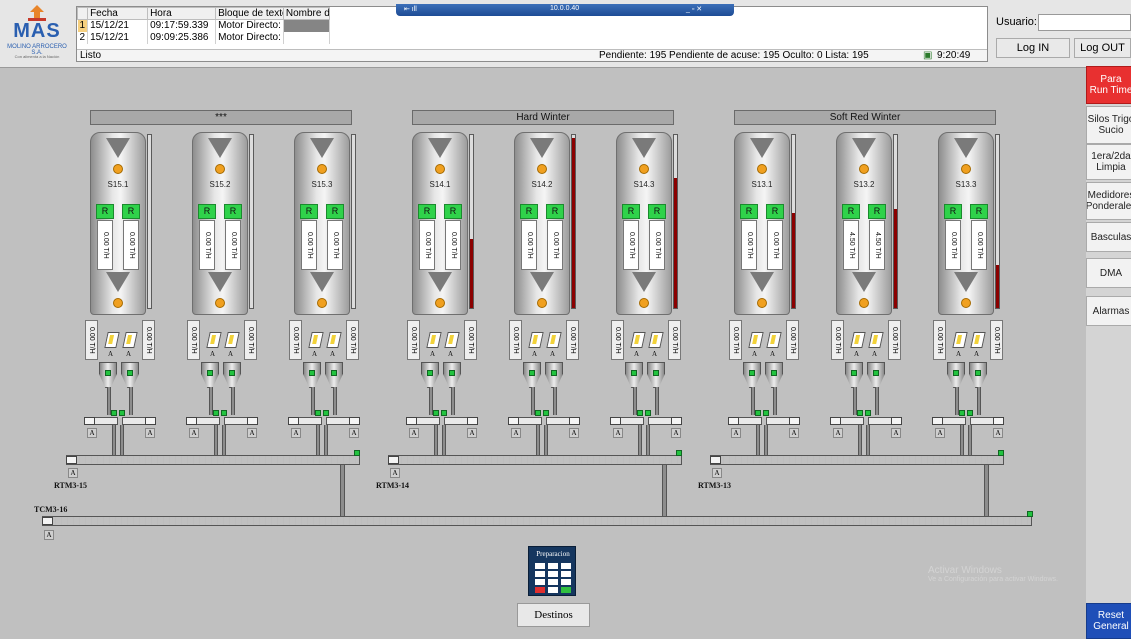 This screenshot has height=639, width=1131. I want to click on col-header-bloque: Bloque de texto, so click(249, 13).